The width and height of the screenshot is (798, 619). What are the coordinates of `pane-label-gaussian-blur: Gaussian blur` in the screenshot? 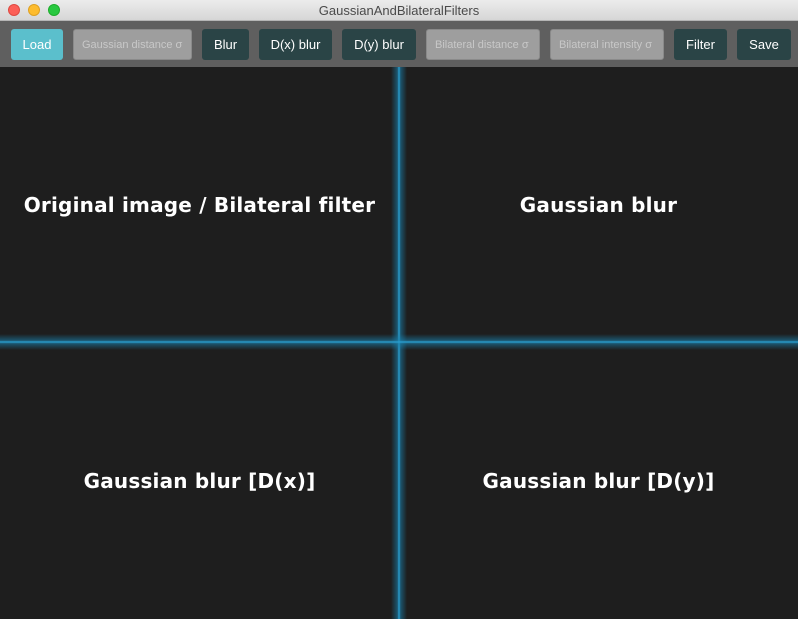 It's located at (598, 204).